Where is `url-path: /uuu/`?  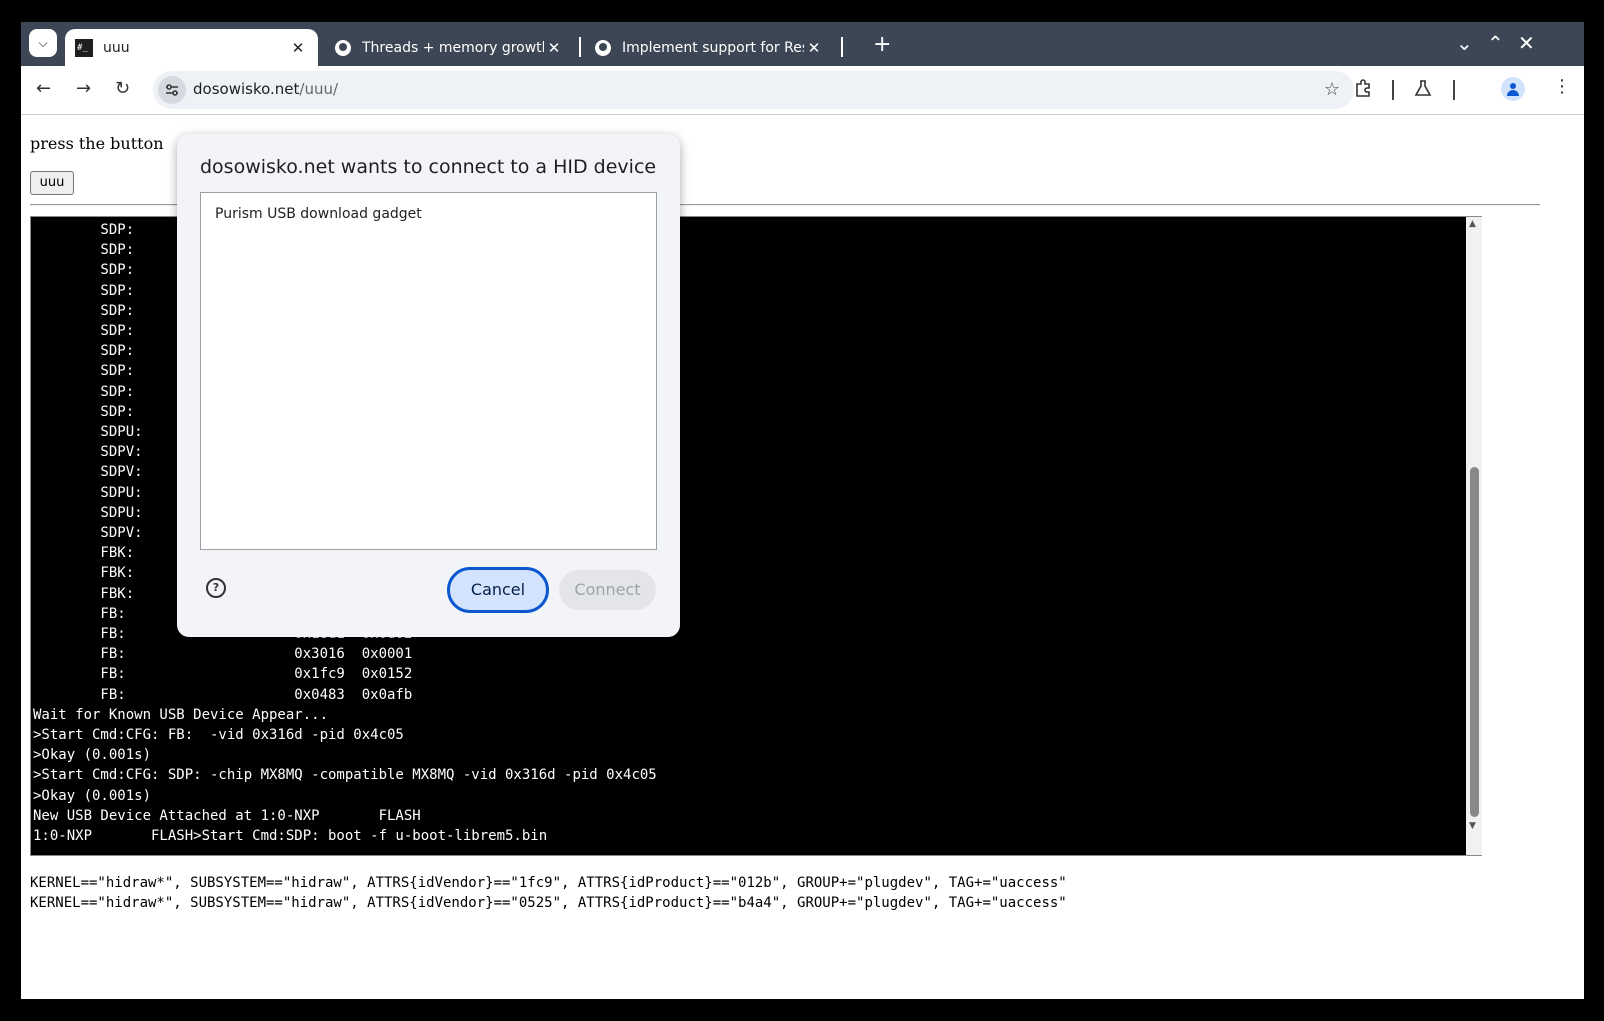 url-path: /uuu/ is located at coordinates (319, 89).